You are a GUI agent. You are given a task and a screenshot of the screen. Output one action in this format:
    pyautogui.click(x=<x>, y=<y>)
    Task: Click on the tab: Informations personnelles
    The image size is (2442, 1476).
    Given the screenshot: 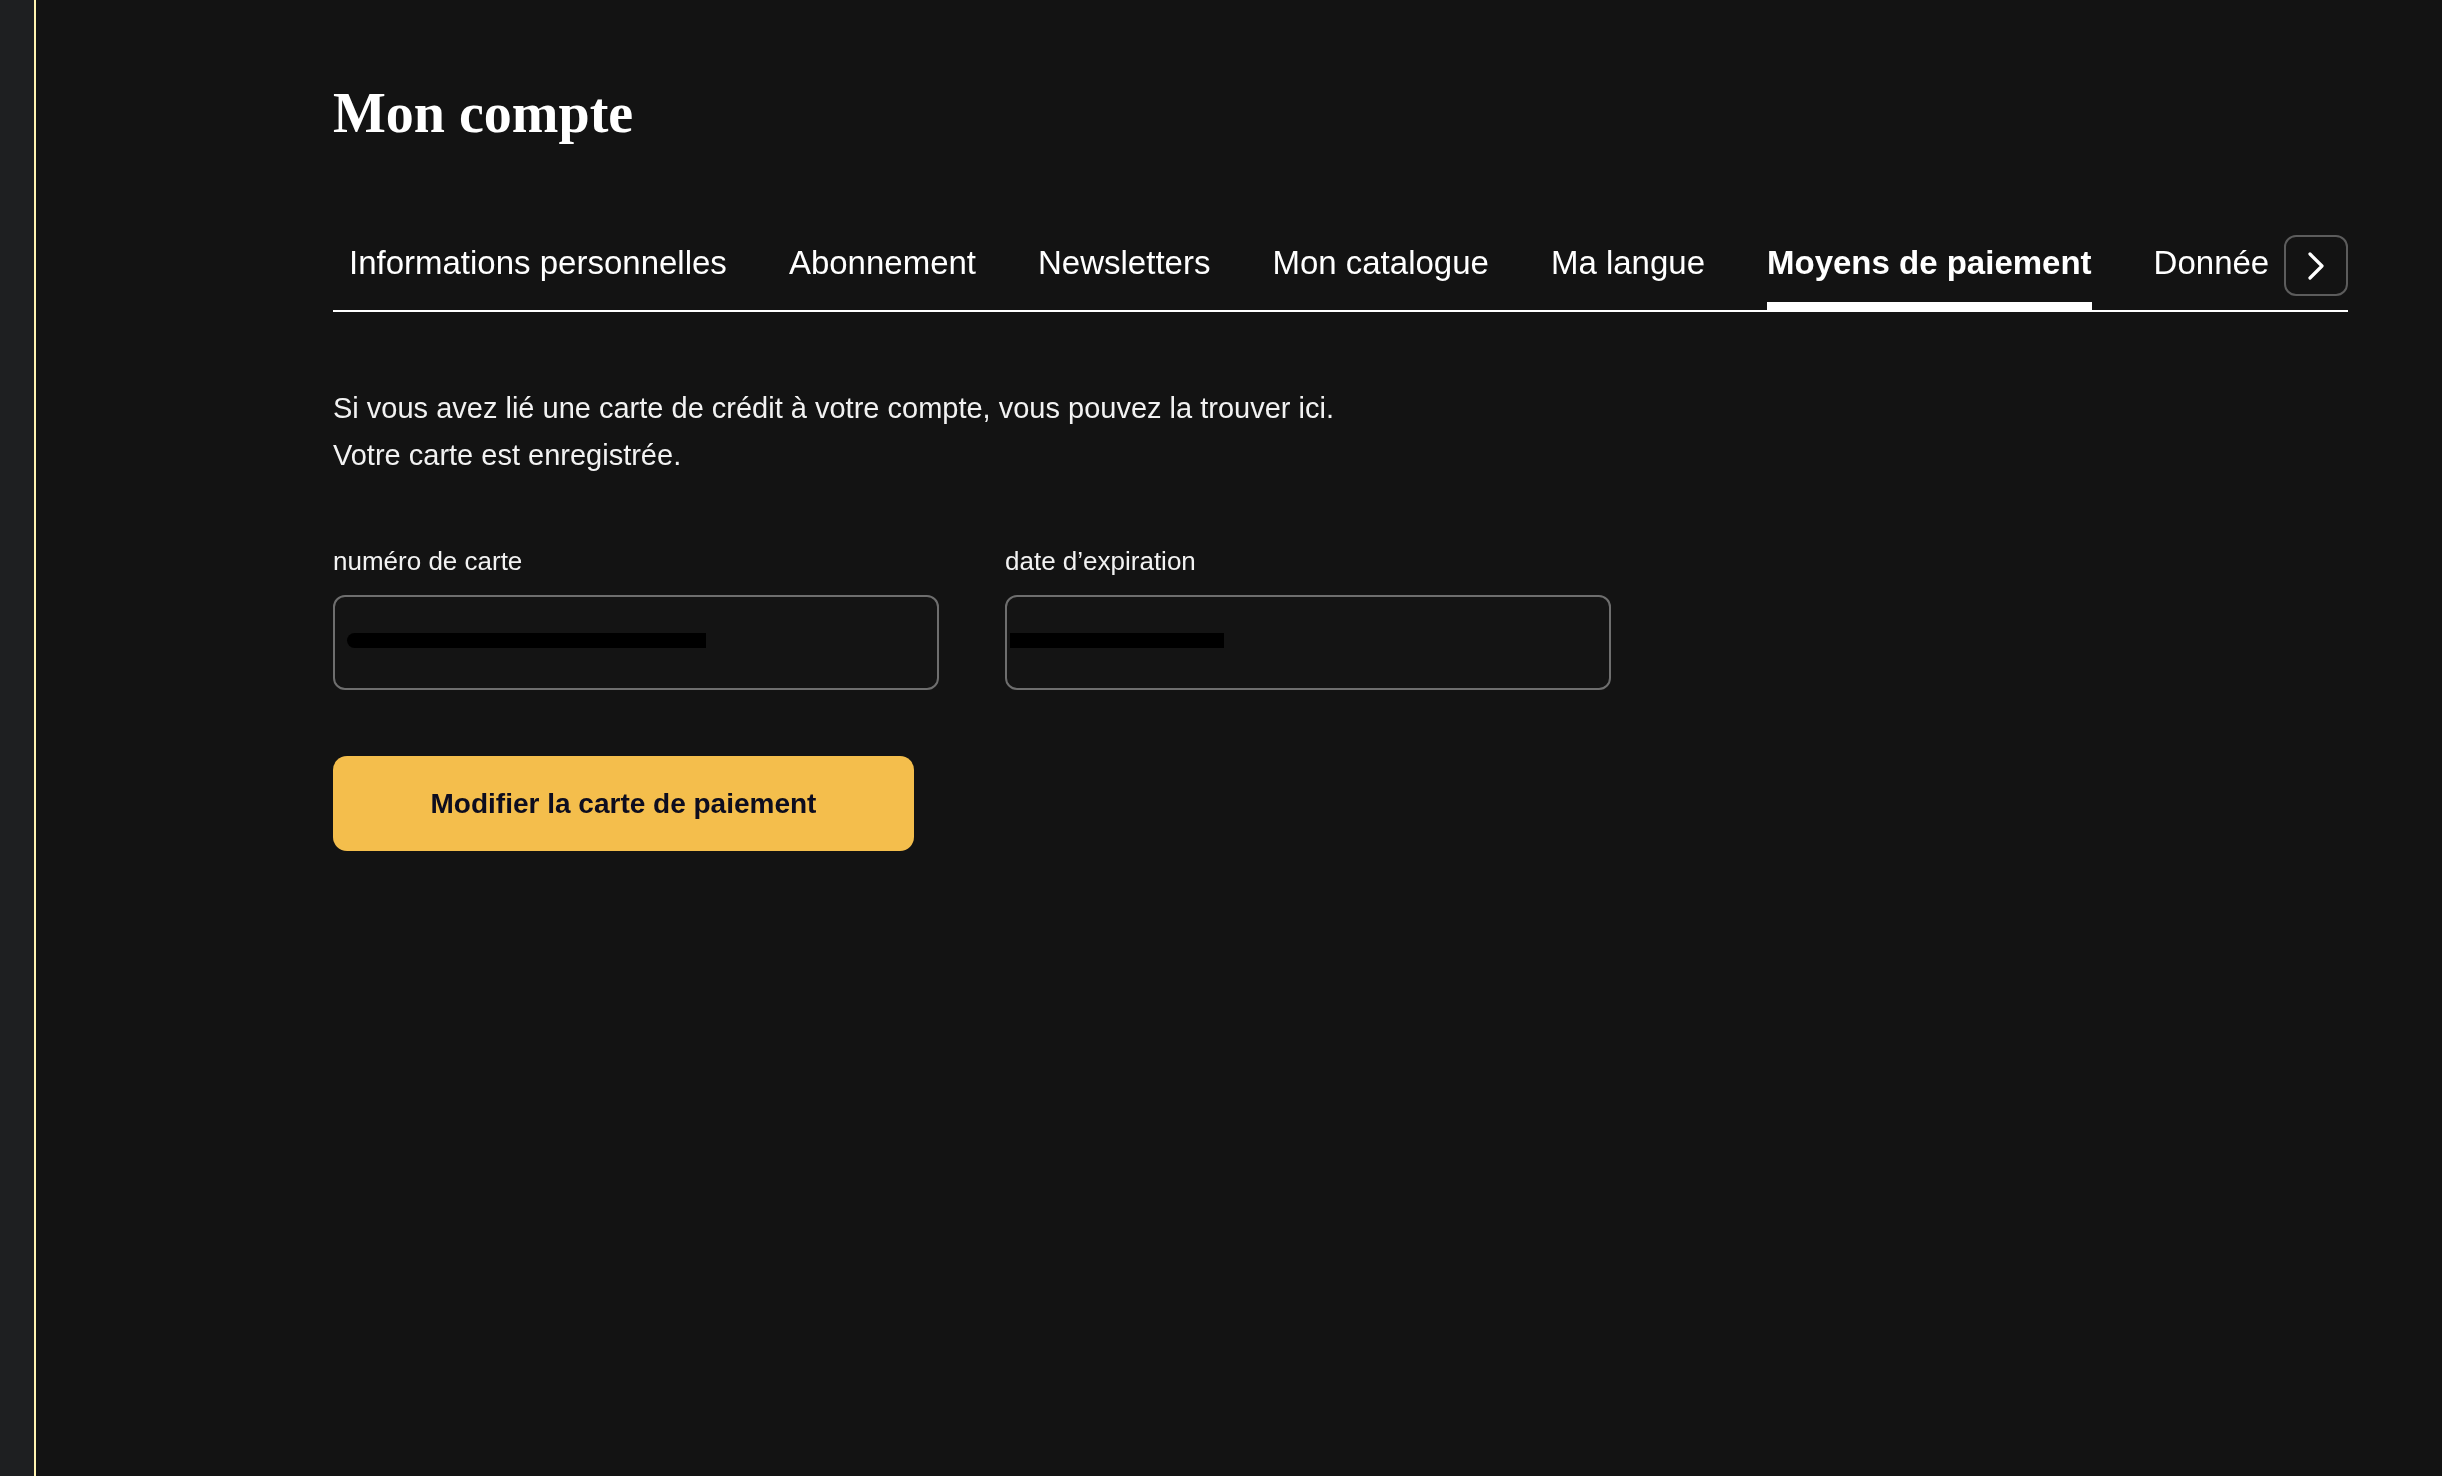 What is the action you would take?
    pyautogui.click(x=538, y=276)
    